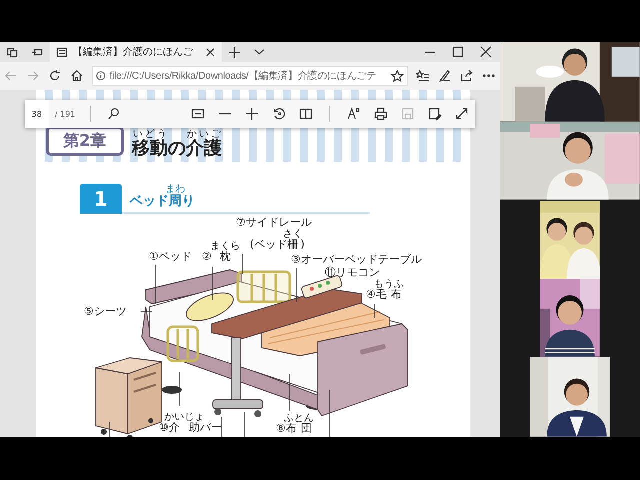  I want to click on fit-page-icon, so click(197, 114).